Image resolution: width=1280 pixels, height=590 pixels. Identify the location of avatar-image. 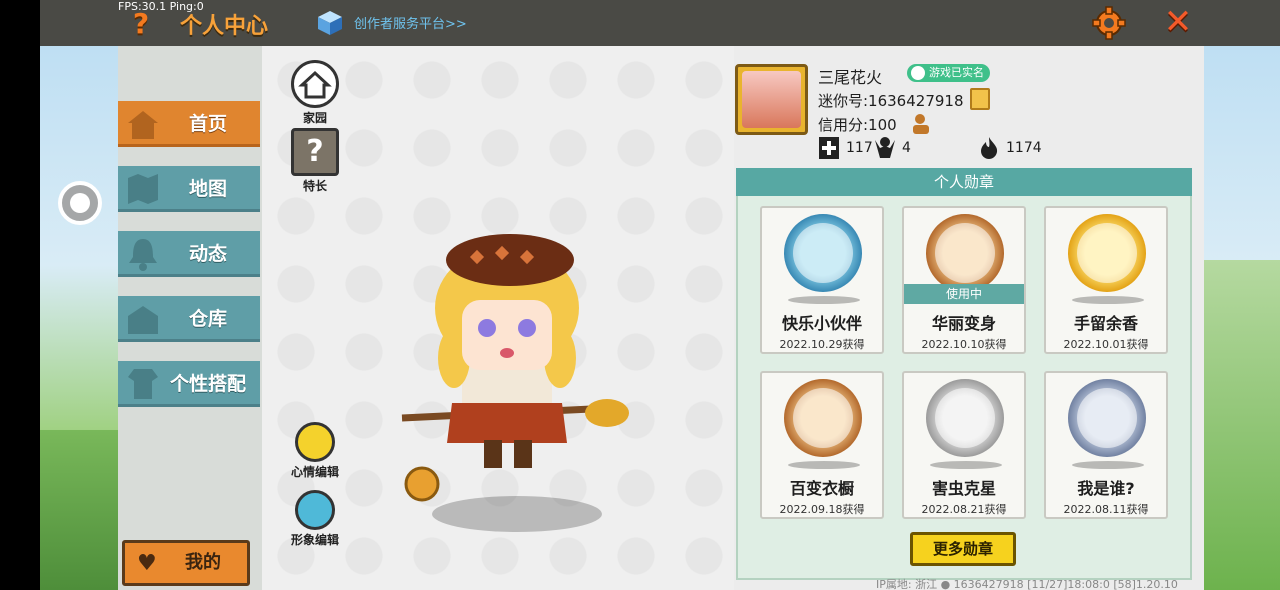
(771, 99).